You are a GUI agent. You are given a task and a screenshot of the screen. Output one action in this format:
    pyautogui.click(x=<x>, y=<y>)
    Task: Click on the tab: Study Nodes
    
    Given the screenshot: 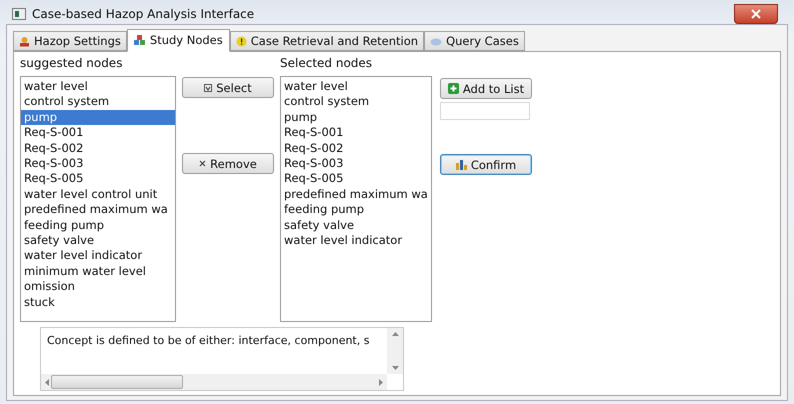 What is the action you would take?
    pyautogui.click(x=178, y=40)
    